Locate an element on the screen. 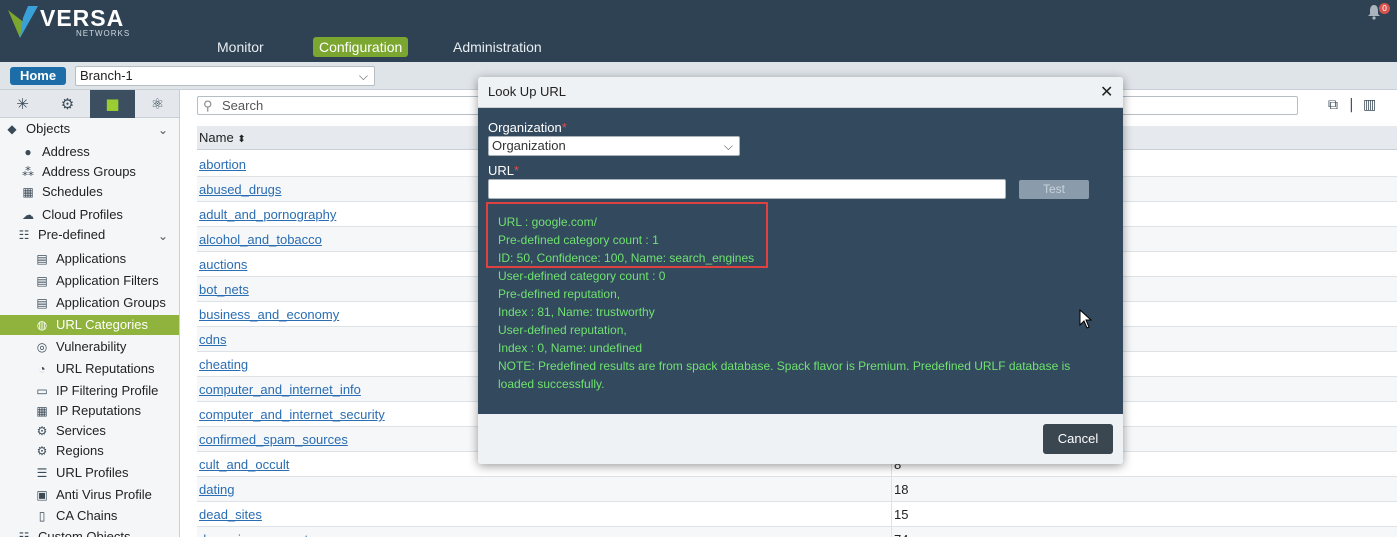 Image resolution: width=1397 pixels, height=537 pixels. chevron-up-icon: ⌄ is located at coordinates (163, 130).